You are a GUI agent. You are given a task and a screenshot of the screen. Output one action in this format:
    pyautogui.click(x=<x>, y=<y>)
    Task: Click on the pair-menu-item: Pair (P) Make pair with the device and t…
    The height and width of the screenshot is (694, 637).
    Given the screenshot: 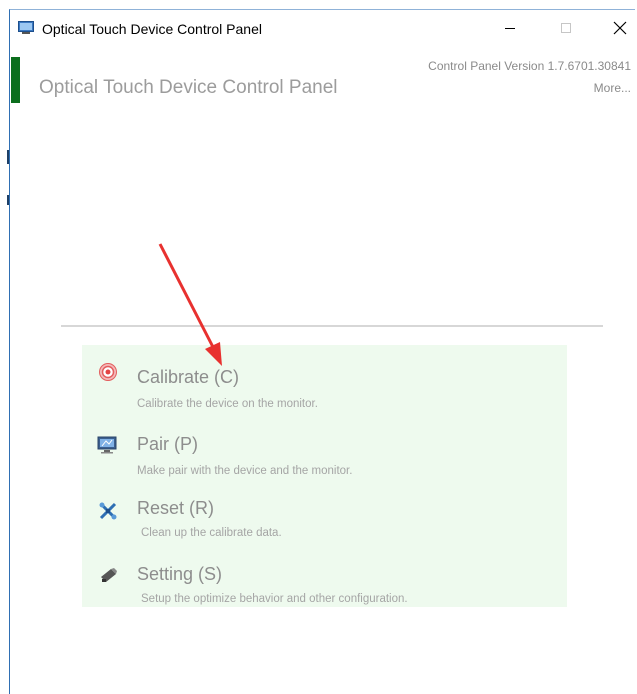 What is the action you would take?
    pyautogui.click(x=324, y=453)
    